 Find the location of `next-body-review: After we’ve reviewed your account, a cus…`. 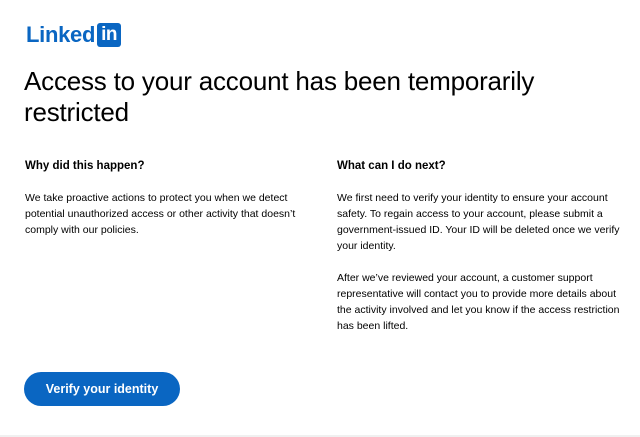

next-body-review: After we’ve reviewed your account, a cus… is located at coordinates (478, 302).